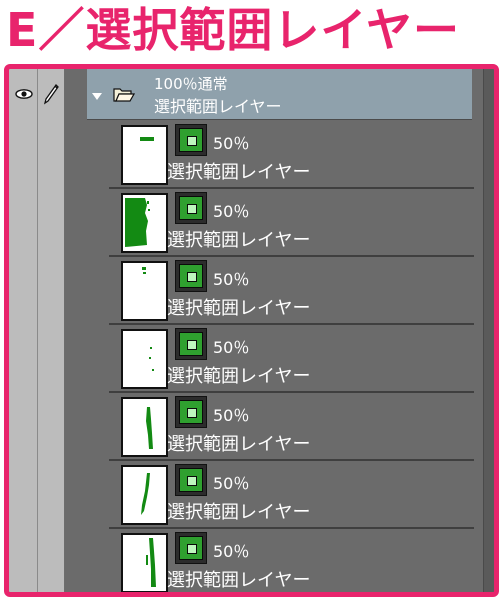  Describe the element at coordinates (51, 94) in the screenshot. I see `pen-icon` at that location.